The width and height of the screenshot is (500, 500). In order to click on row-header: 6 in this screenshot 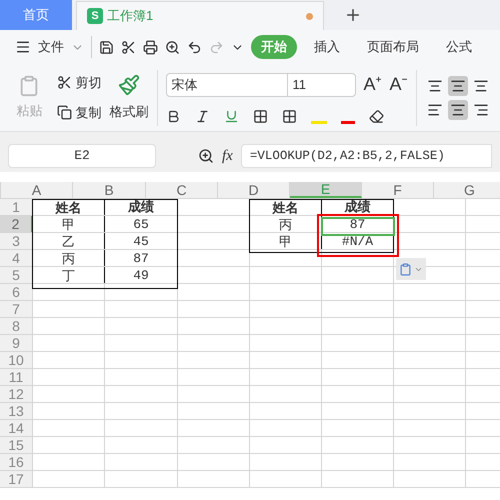, I will do `click(16, 292)`.